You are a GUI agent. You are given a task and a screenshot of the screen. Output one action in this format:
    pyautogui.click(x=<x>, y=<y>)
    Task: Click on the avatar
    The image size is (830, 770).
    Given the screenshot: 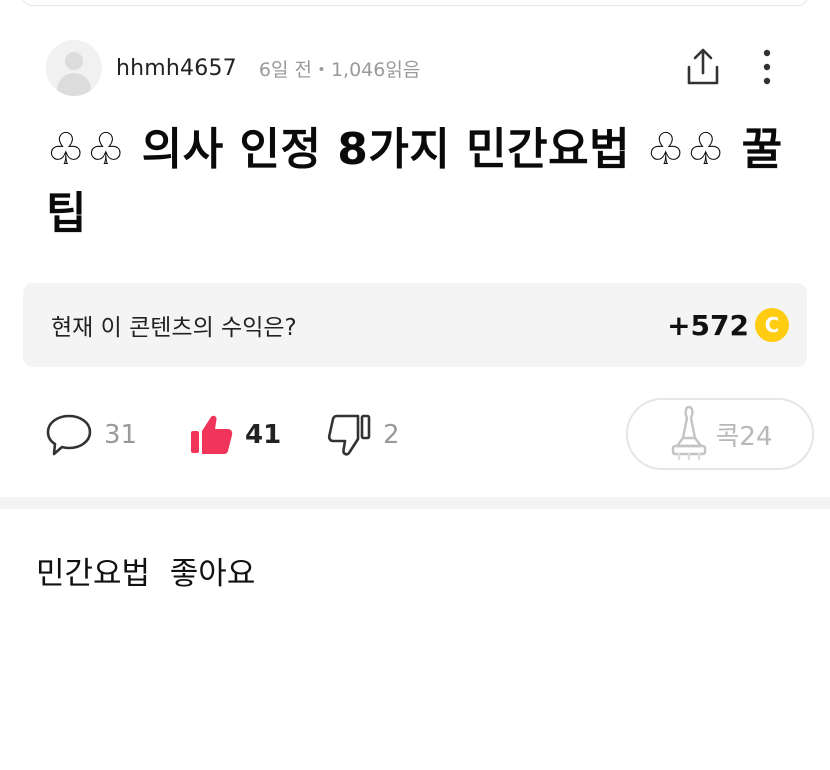 What is the action you would take?
    pyautogui.click(x=74, y=68)
    